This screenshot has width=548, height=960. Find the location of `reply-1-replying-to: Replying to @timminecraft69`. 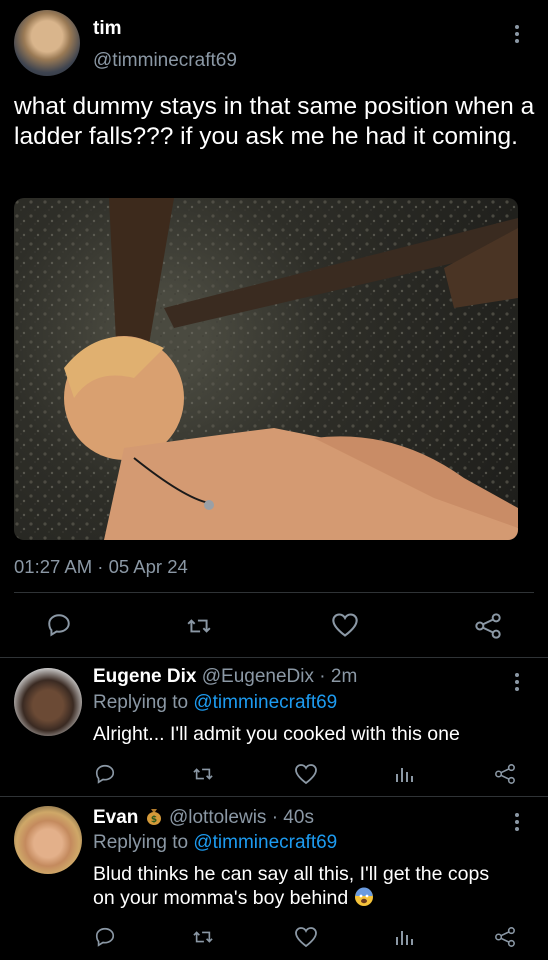

reply-1-replying-to: Replying to @timminecraft69 is located at coordinates (215, 703).